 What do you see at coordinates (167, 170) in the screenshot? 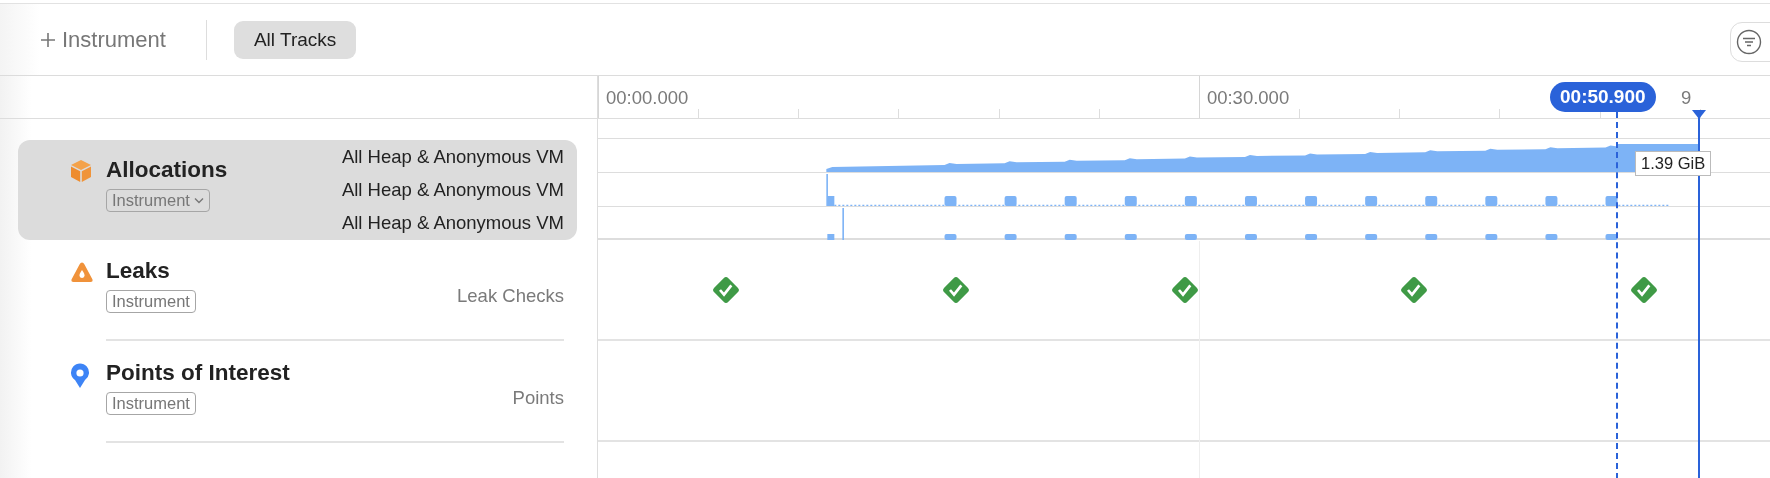
I see `track-name: Allocations` at bounding box center [167, 170].